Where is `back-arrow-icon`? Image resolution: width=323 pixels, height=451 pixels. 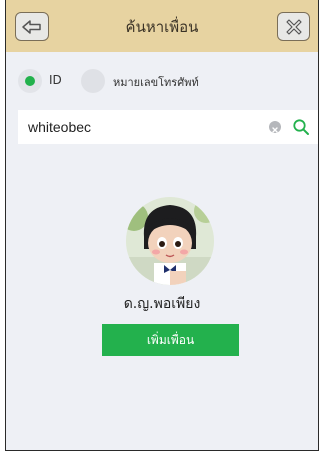
back-arrow-icon is located at coordinates (31, 26).